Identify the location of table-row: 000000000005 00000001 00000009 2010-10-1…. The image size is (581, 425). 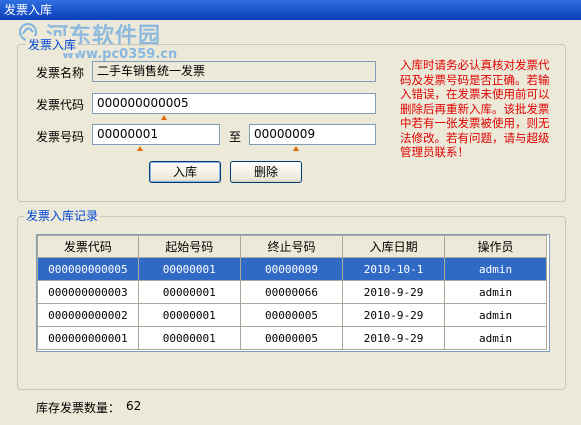
(292, 269).